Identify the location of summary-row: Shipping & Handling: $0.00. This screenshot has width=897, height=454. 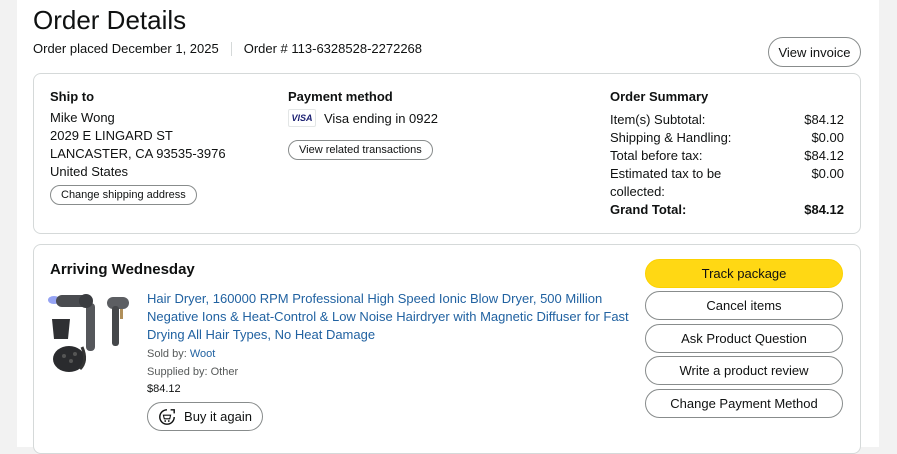
(727, 138).